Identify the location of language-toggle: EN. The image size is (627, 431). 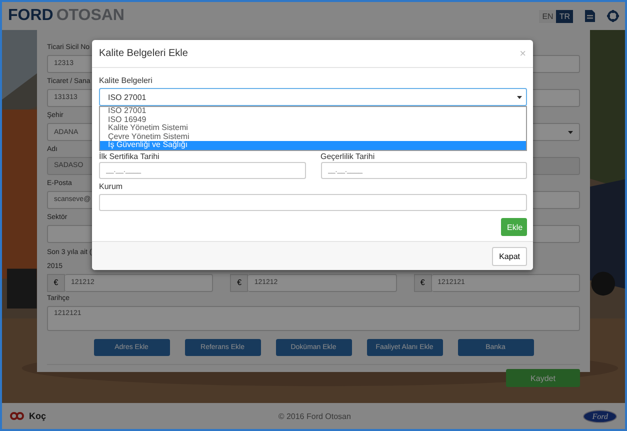
(547, 16).